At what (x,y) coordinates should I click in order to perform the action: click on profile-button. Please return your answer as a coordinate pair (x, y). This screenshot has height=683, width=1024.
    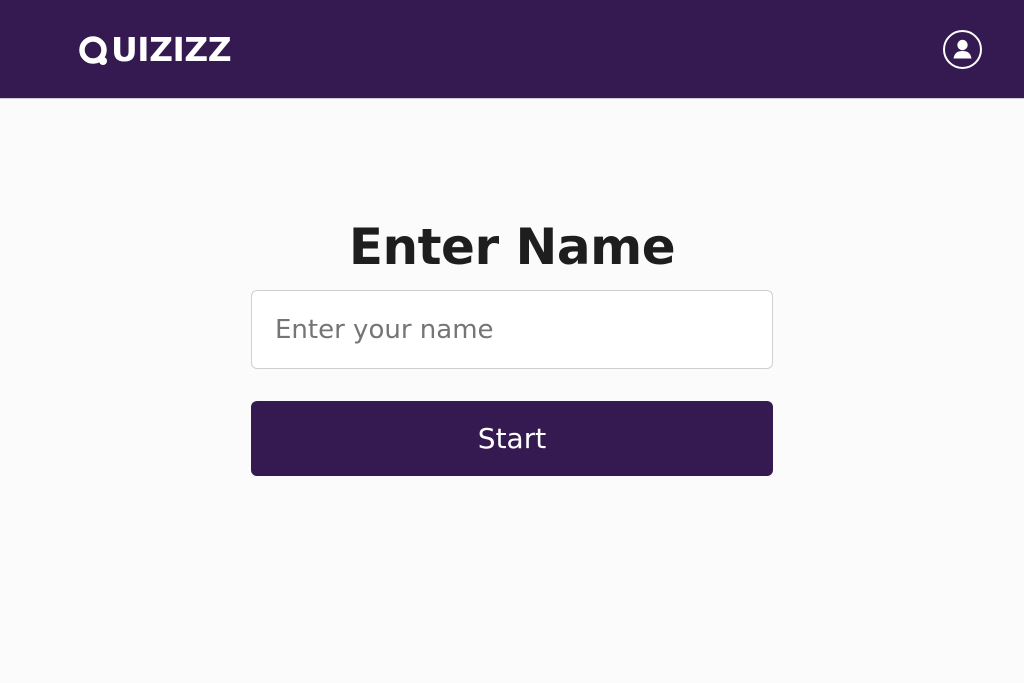
    Looking at the image, I should click on (962, 49).